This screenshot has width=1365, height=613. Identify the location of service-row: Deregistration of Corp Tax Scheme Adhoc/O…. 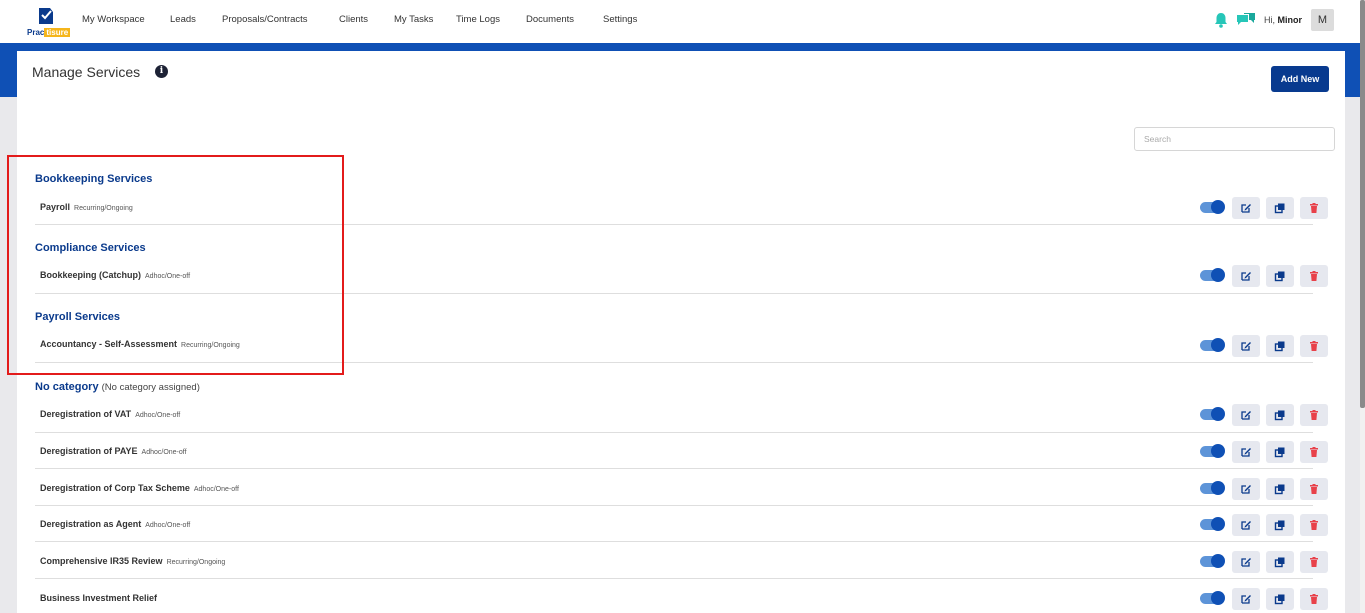
(674, 488).